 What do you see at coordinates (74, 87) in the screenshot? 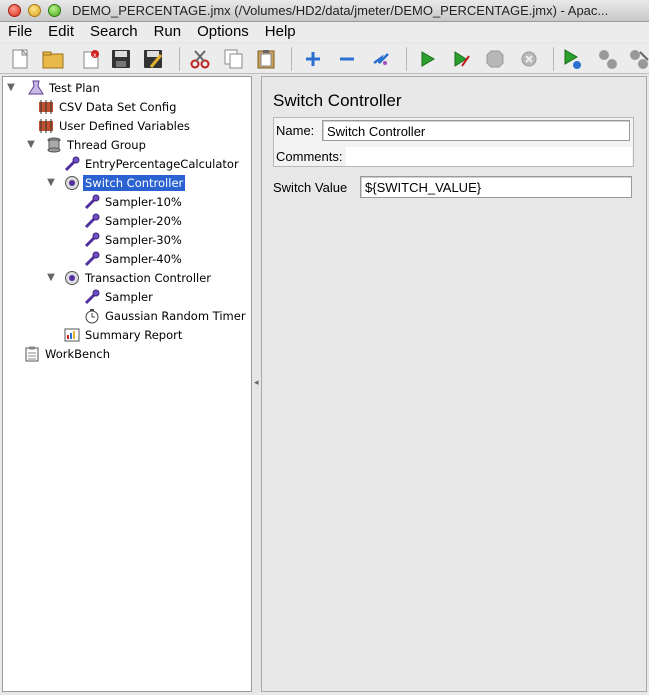
I see `tree-node-label: Test Plan` at bounding box center [74, 87].